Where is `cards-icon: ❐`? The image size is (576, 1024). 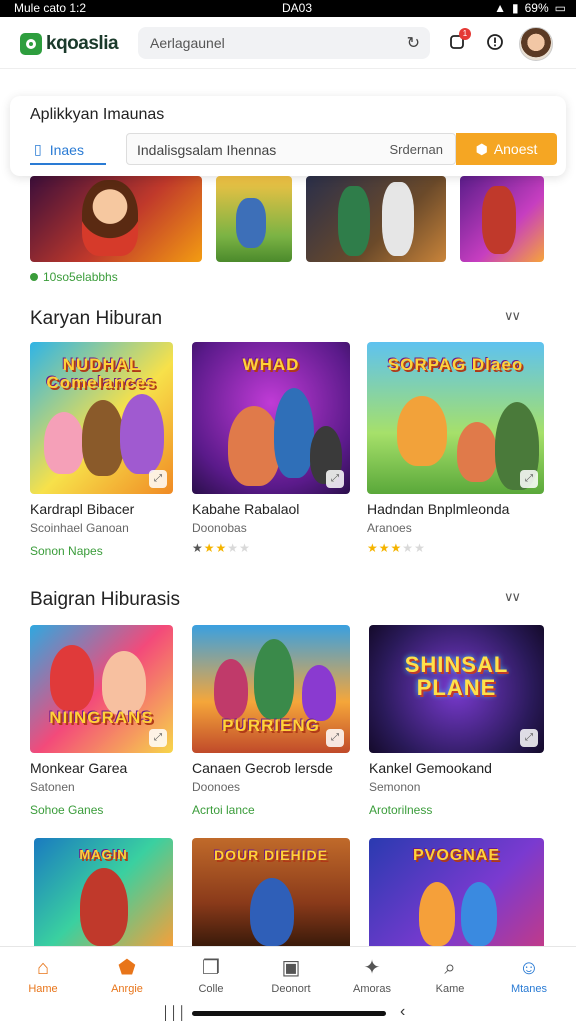
cards-icon: ❐ is located at coordinates (211, 968).